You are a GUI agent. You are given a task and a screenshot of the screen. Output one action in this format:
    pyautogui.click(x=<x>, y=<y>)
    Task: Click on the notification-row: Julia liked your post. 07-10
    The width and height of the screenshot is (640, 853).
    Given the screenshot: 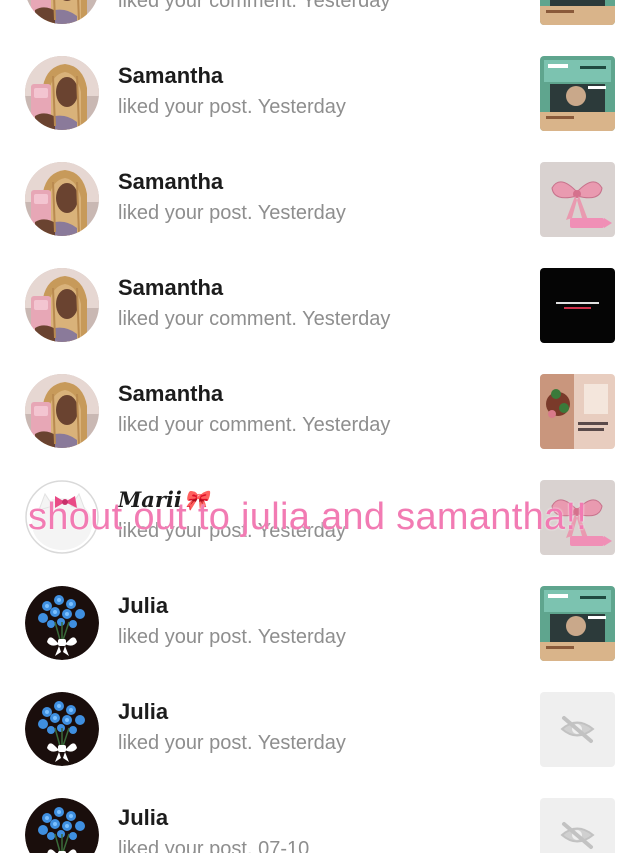 What is the action you would take?
    pyautogui.click(x=320, y=817)
    